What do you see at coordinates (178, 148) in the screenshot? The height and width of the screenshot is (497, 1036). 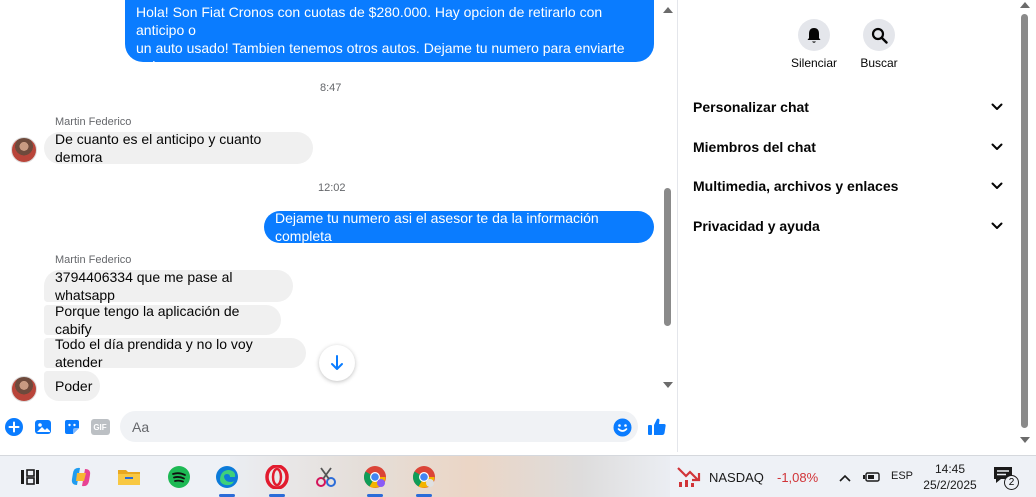 I see `message-incoming: De cuanto es el anticipo y cuanto demora` at bounding box center [178, 148].